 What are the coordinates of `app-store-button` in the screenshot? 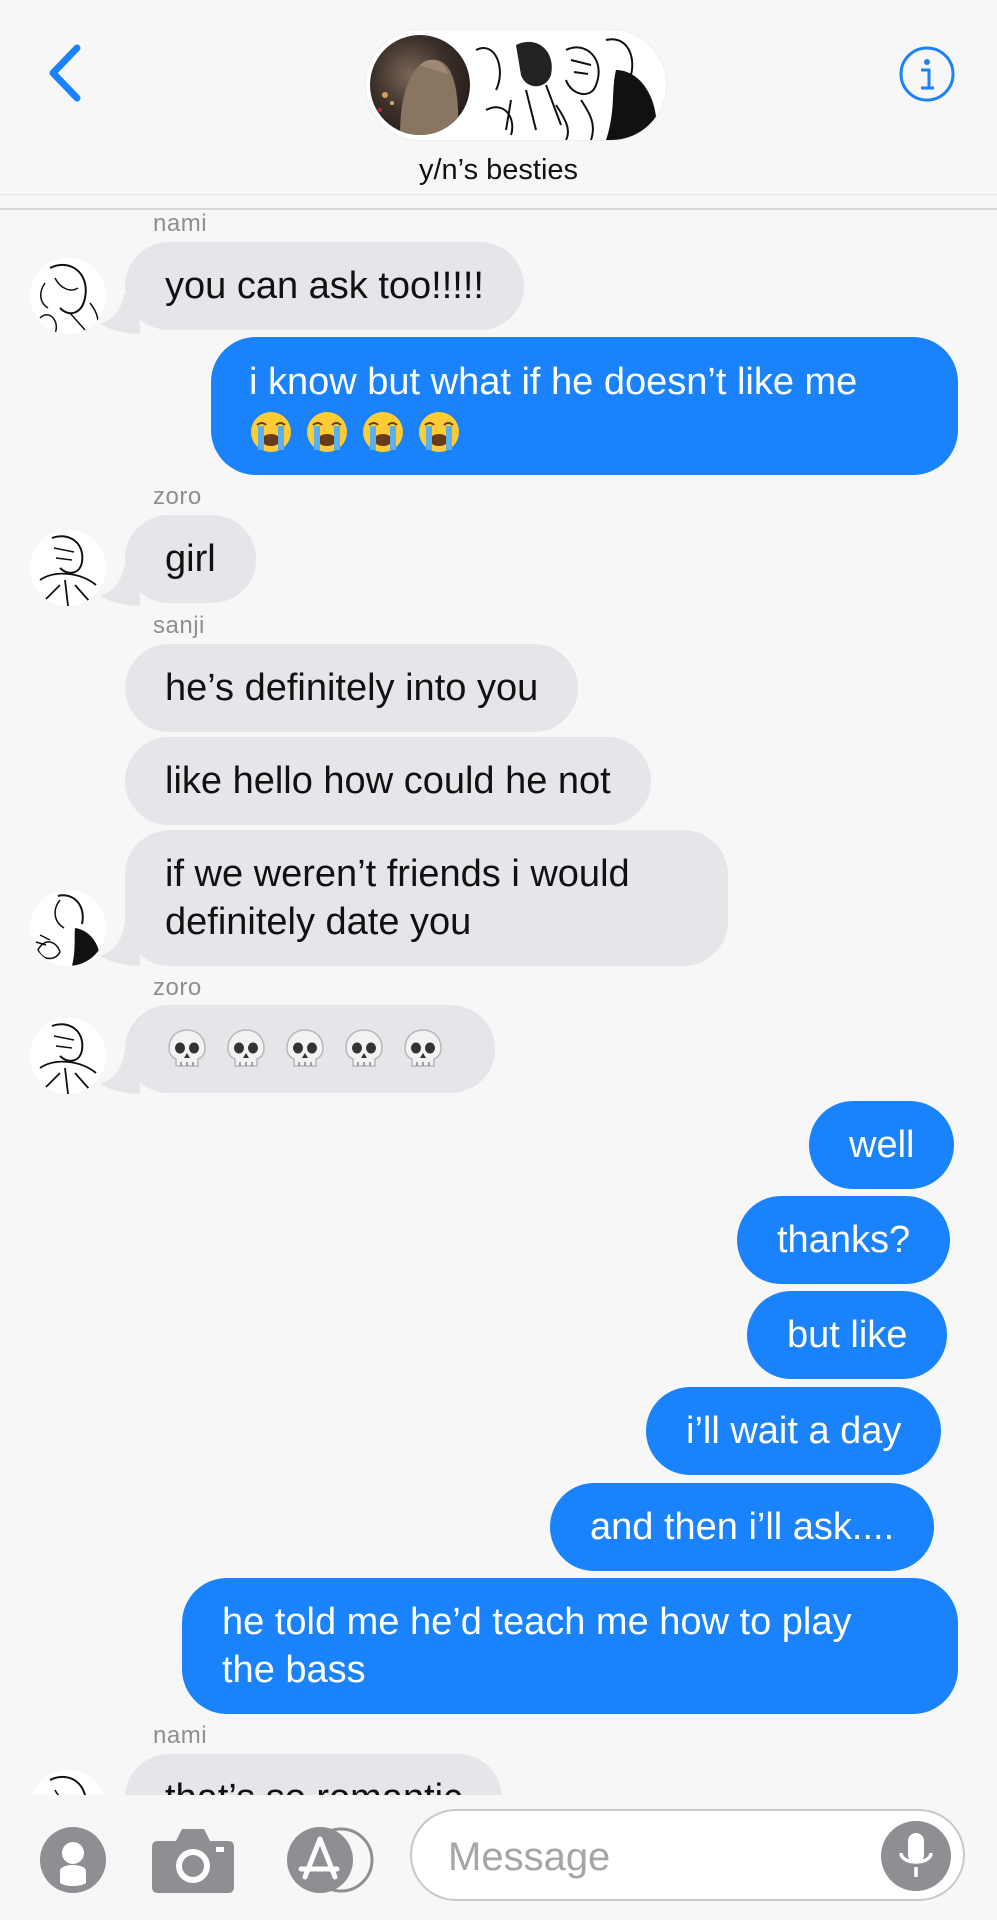 It's located at (330, 1862).